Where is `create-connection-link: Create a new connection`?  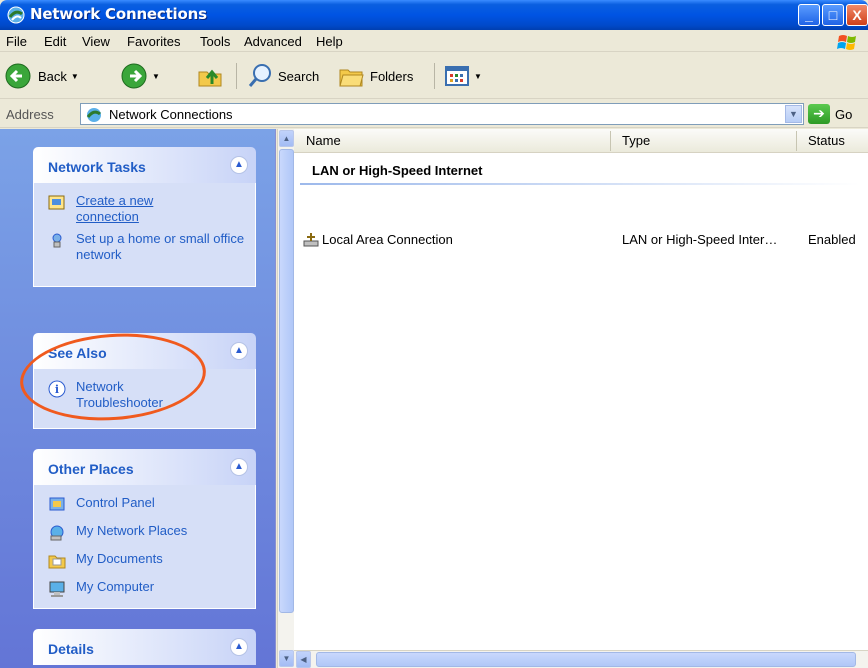 create-connection-link: Create a new connection is located at coordinates (131, 209).